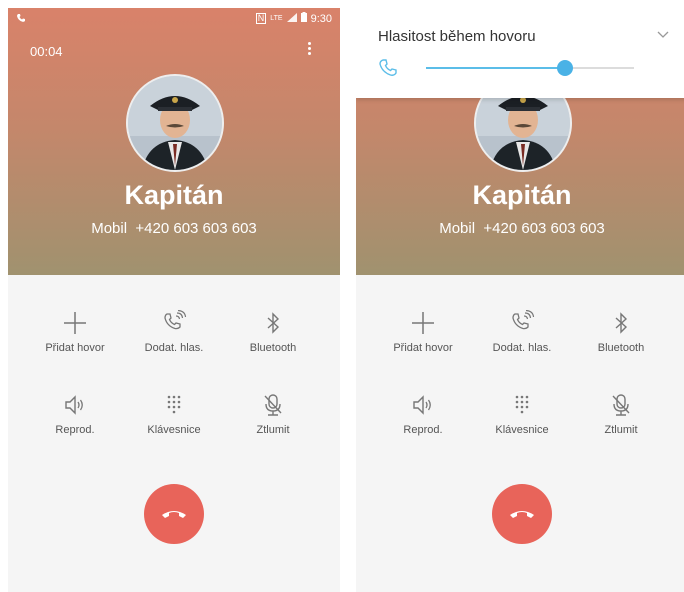  Describe the element at coordinates (457, 36) in the screenshot. I see `volume-panel-title: Hlasitost během hovoru` at that location.